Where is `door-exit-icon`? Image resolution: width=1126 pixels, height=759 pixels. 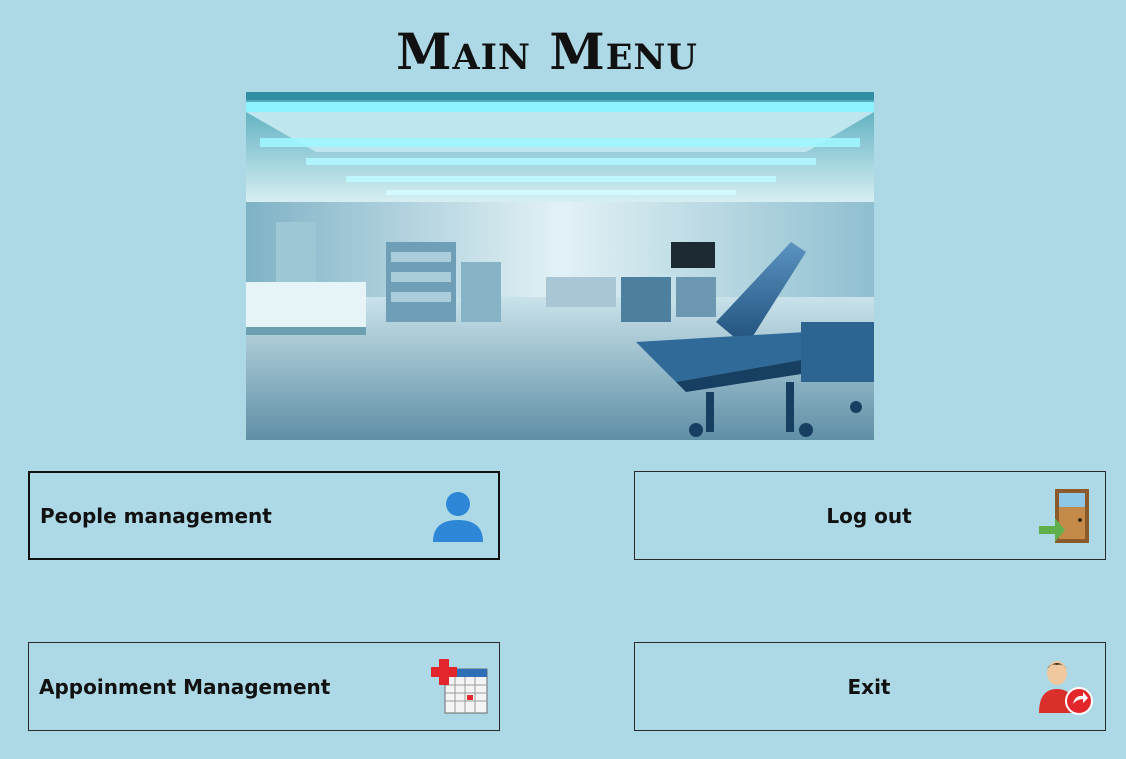 door-exit-icon is located at coordinates (1065, 516).